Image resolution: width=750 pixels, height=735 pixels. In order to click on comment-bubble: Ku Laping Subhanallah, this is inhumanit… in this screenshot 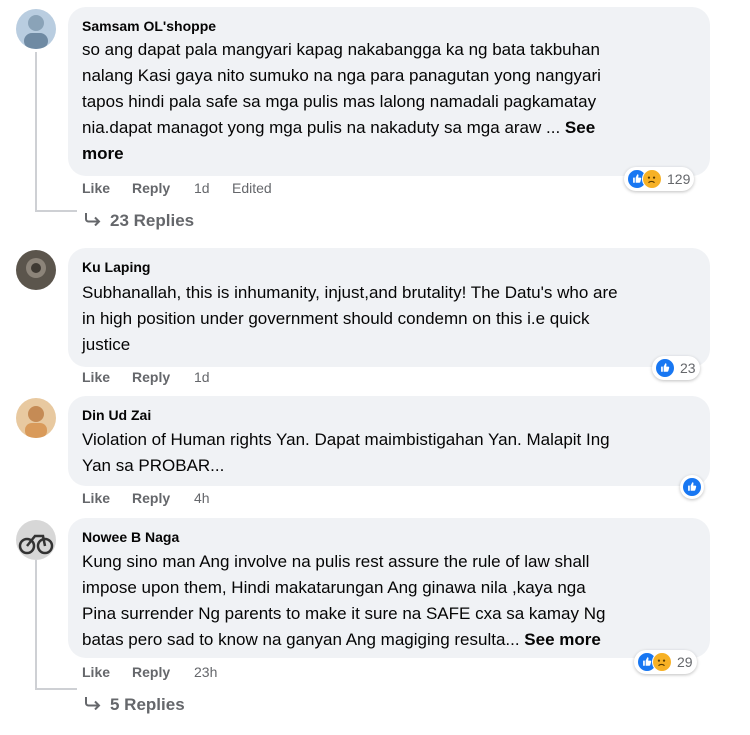, I will do `click(389, 307)`.